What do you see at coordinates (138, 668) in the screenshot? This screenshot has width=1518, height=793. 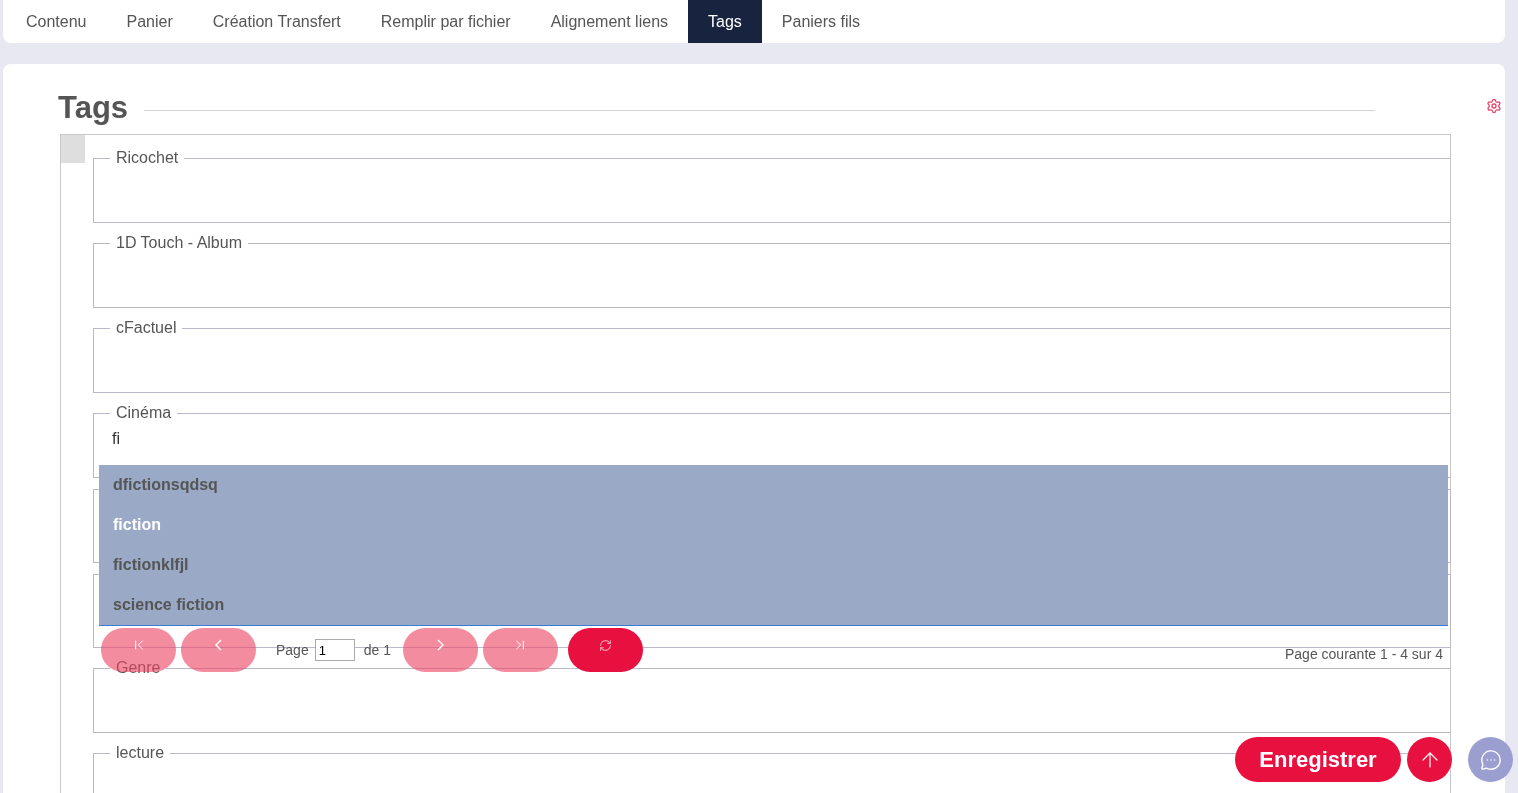 I see `fieldset-legend: Genre` at bounding box center [138, 668].